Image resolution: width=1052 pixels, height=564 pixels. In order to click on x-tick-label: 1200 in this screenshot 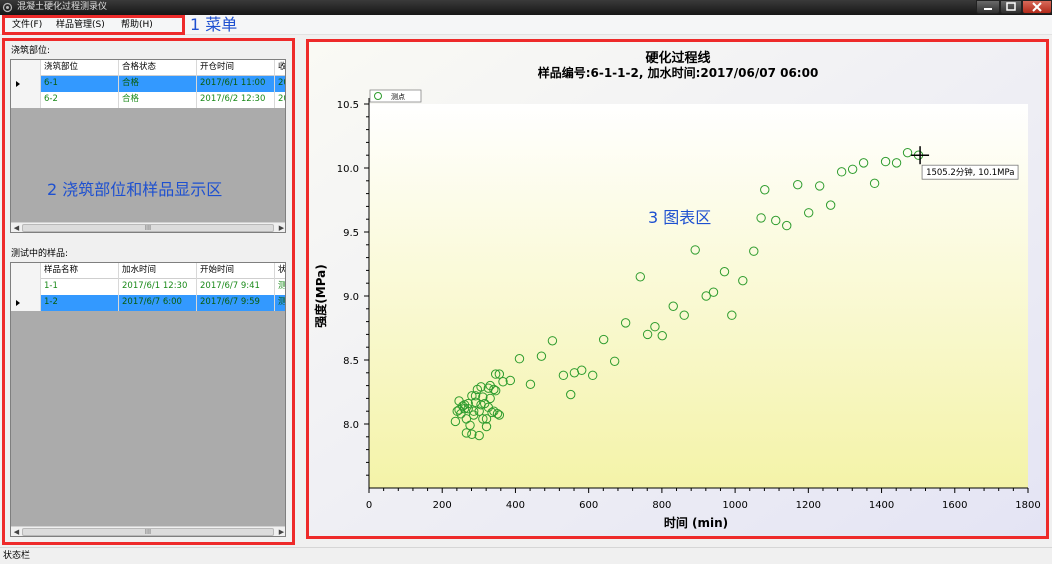, I will do `click(808, 505)`.